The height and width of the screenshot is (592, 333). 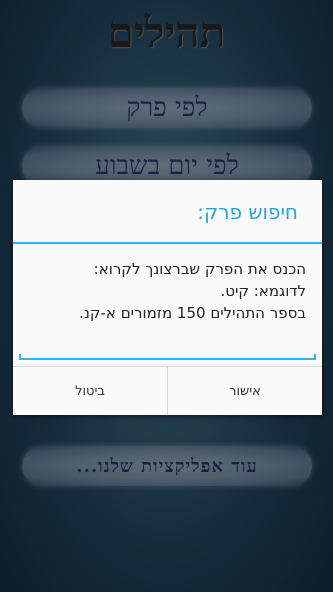 I want to click on dialog-title: חיפוש פרק:, so click(x=247, y=212).